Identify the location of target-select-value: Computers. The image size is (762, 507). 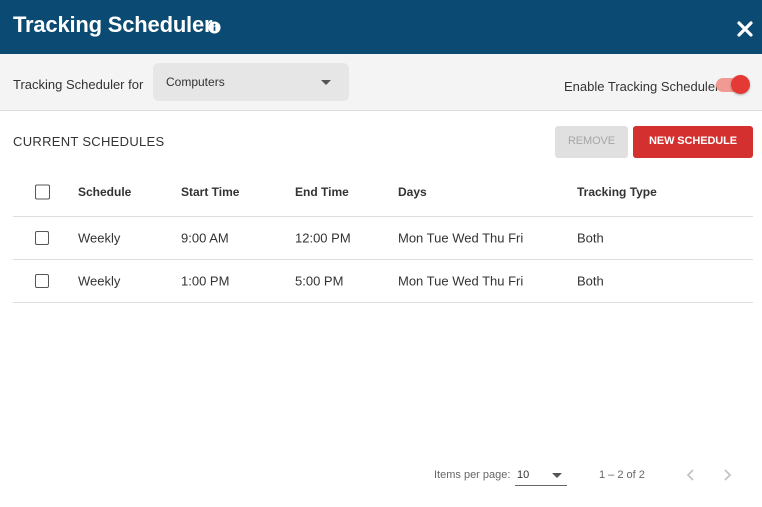
(195, 82).